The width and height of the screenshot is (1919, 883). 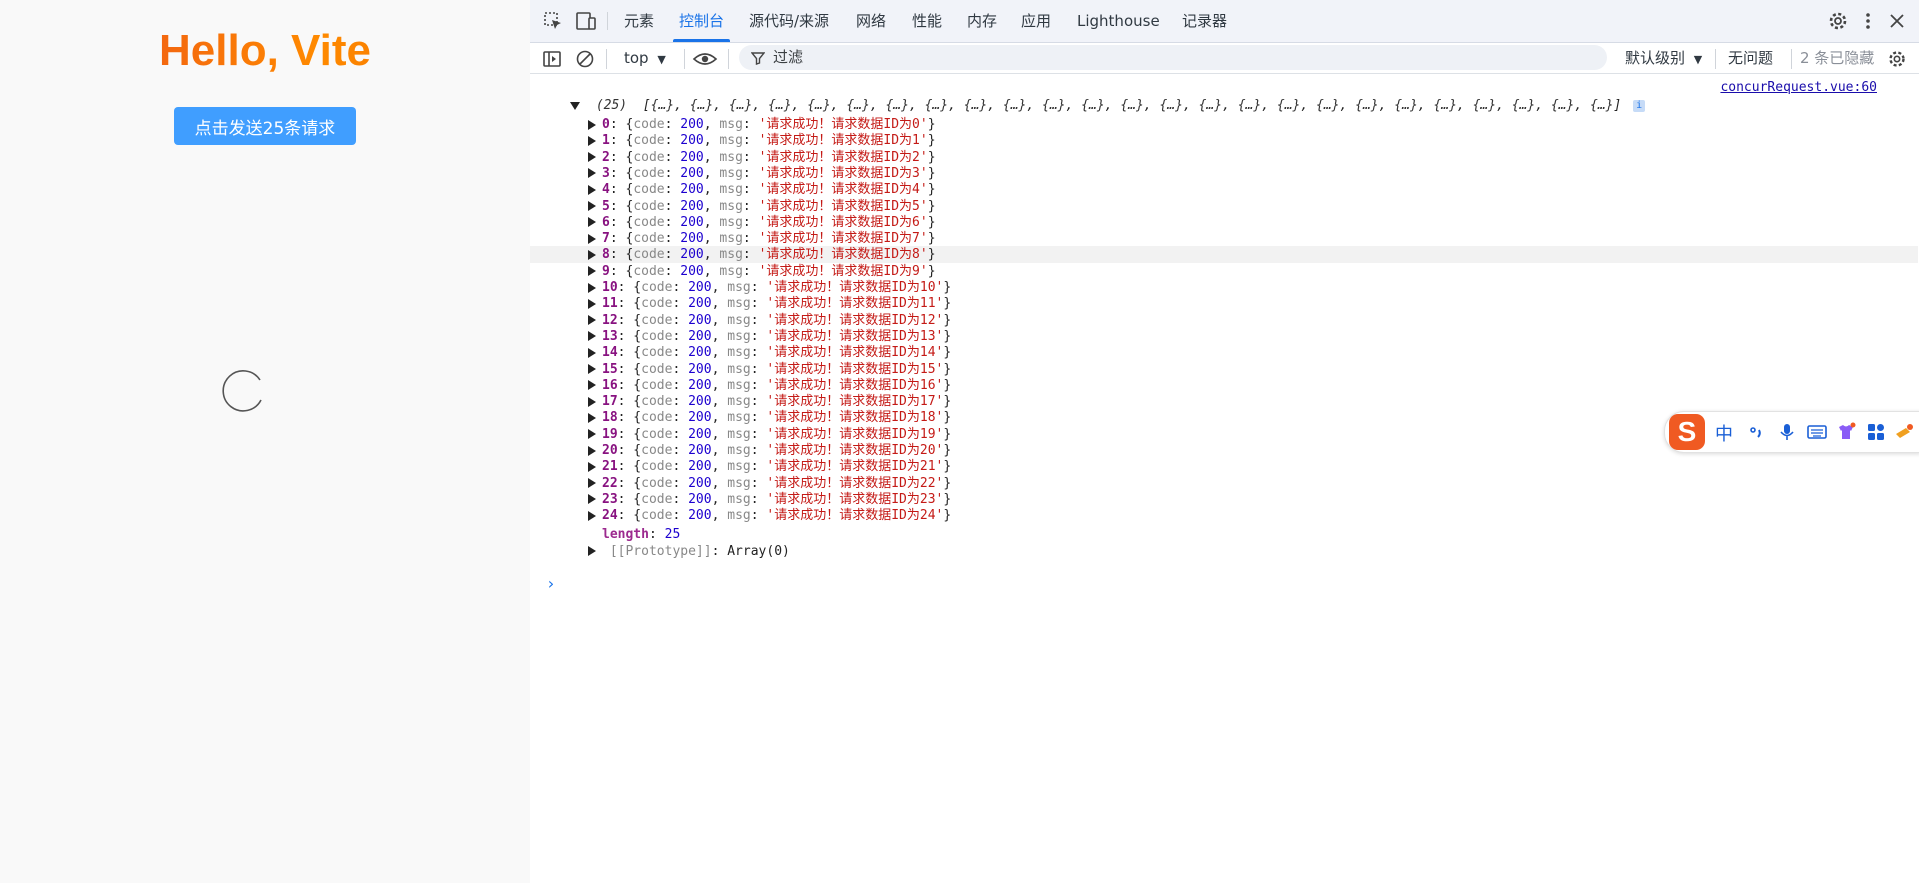 What do you see at coordinates (585, 59) in the screenshot?
I see `clear-console-icon` at bounding box center [585, 59].